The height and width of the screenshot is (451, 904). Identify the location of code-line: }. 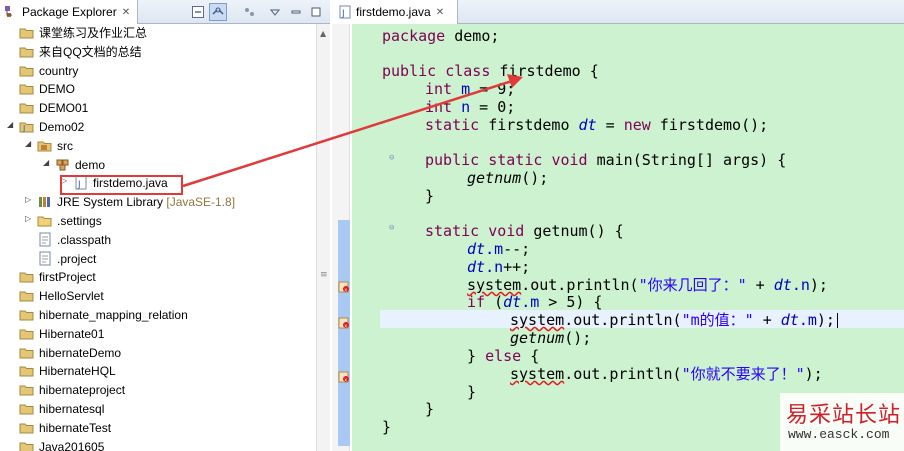
(472, 392).